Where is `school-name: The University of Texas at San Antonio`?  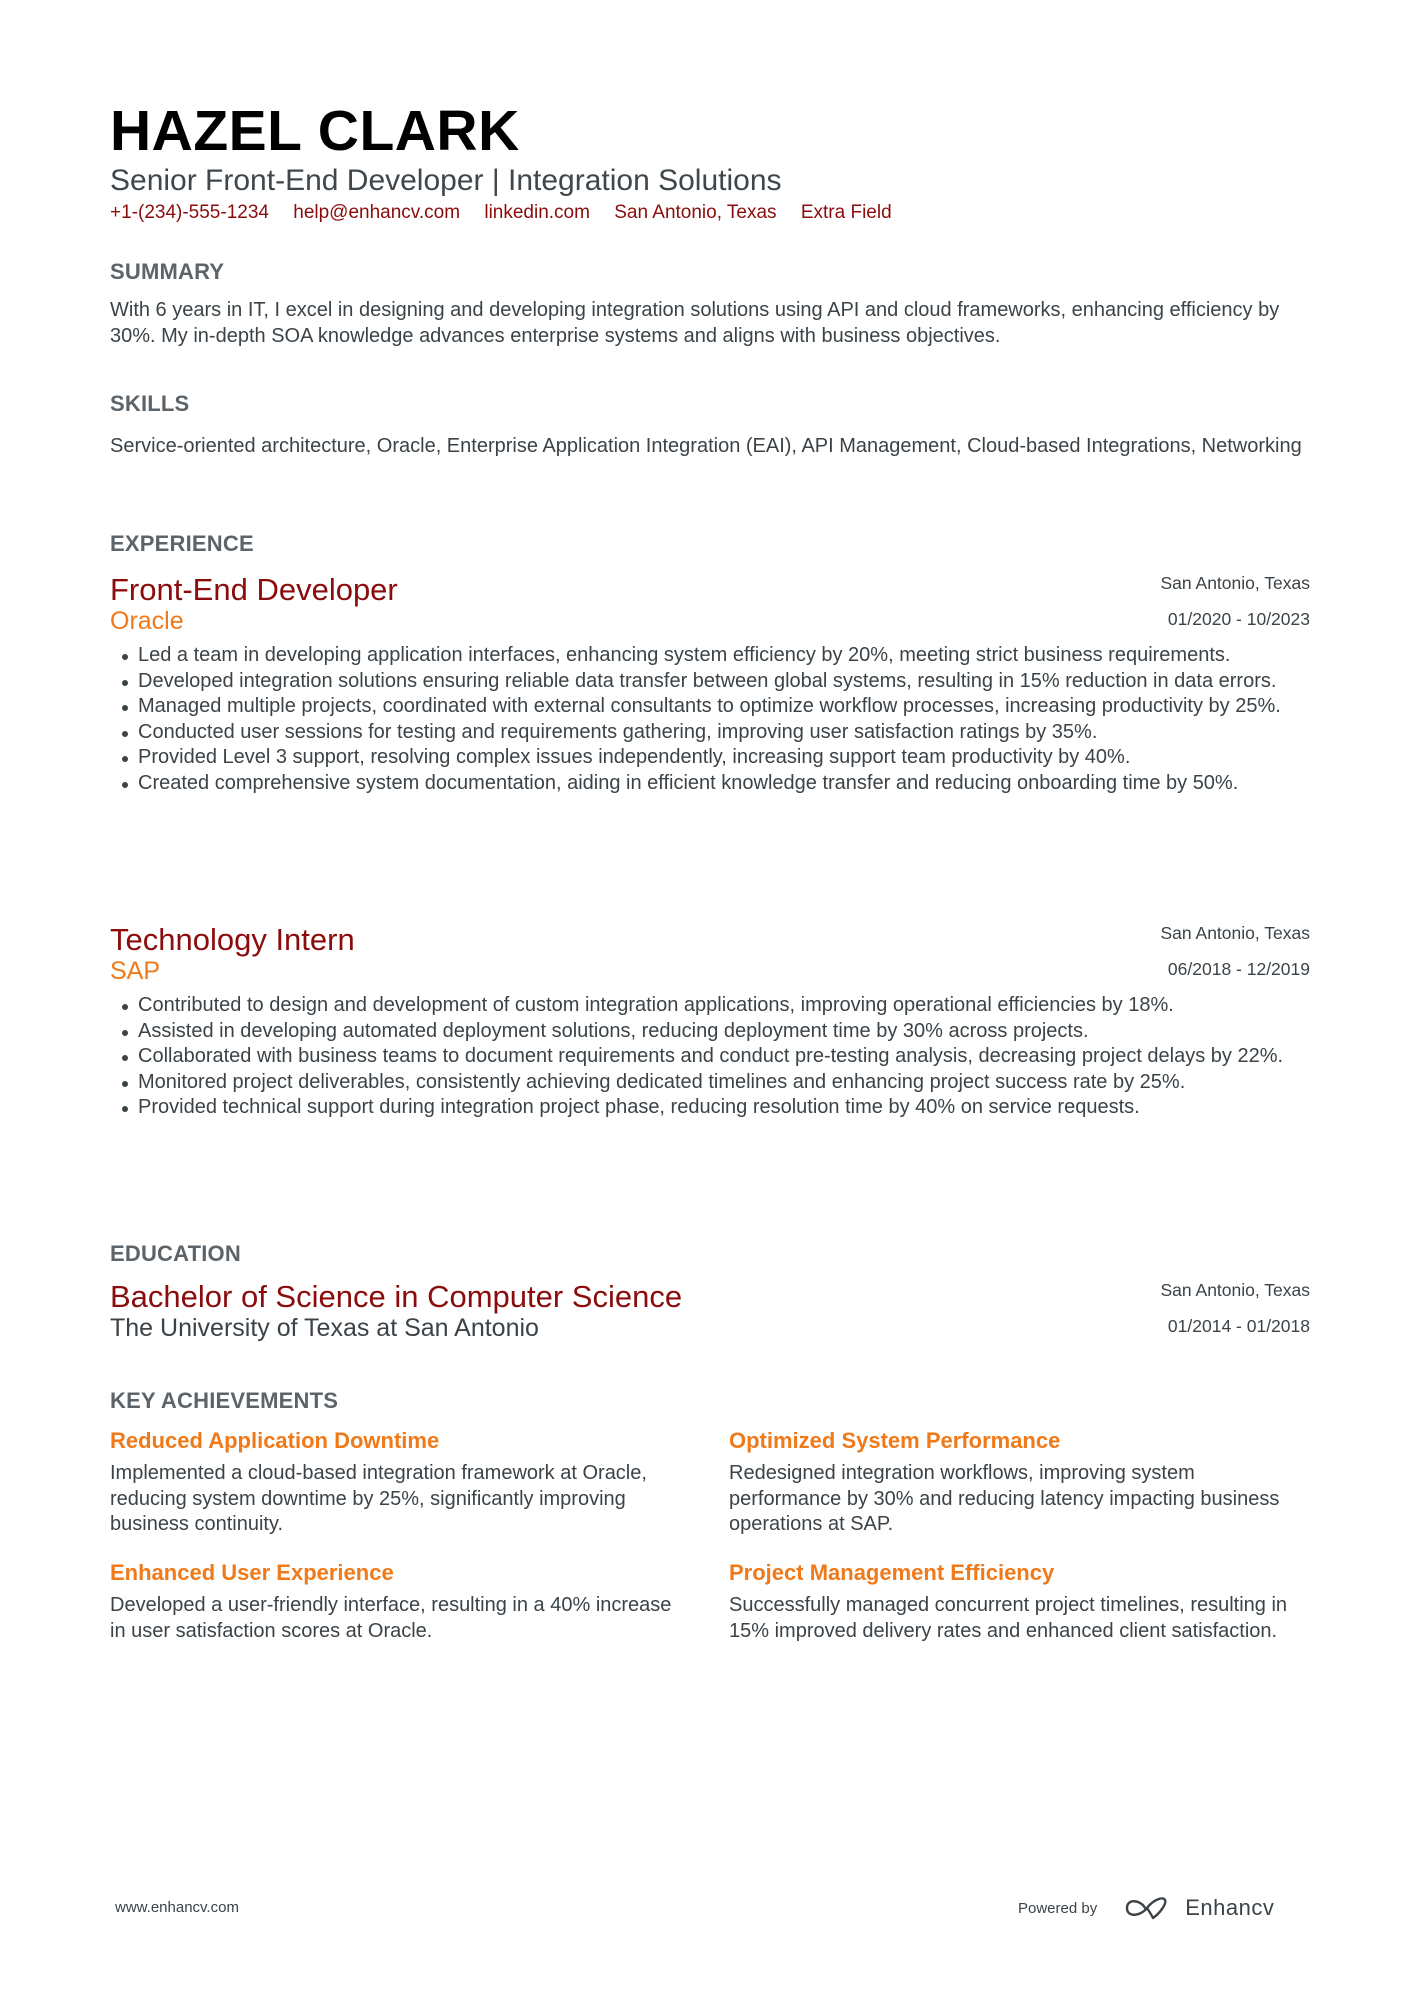
school-name: The University of Texas at San Antonio is located at coordinates (324, 1328).